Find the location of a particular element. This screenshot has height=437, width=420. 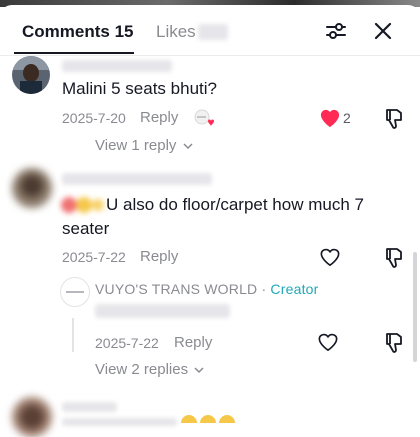

comment-date: 2025-7-20 is located at coordinates (94, 118).